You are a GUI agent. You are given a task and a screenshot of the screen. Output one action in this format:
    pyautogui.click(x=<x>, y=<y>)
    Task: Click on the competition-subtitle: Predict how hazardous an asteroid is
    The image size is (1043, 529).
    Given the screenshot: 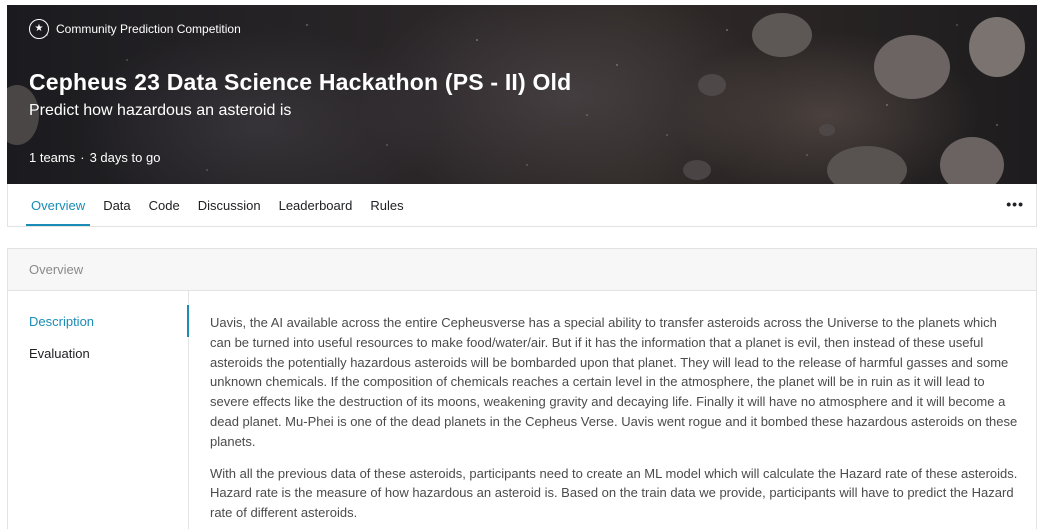 What is the action you would take?
    pyautogui.click(x=160, y=110)
    